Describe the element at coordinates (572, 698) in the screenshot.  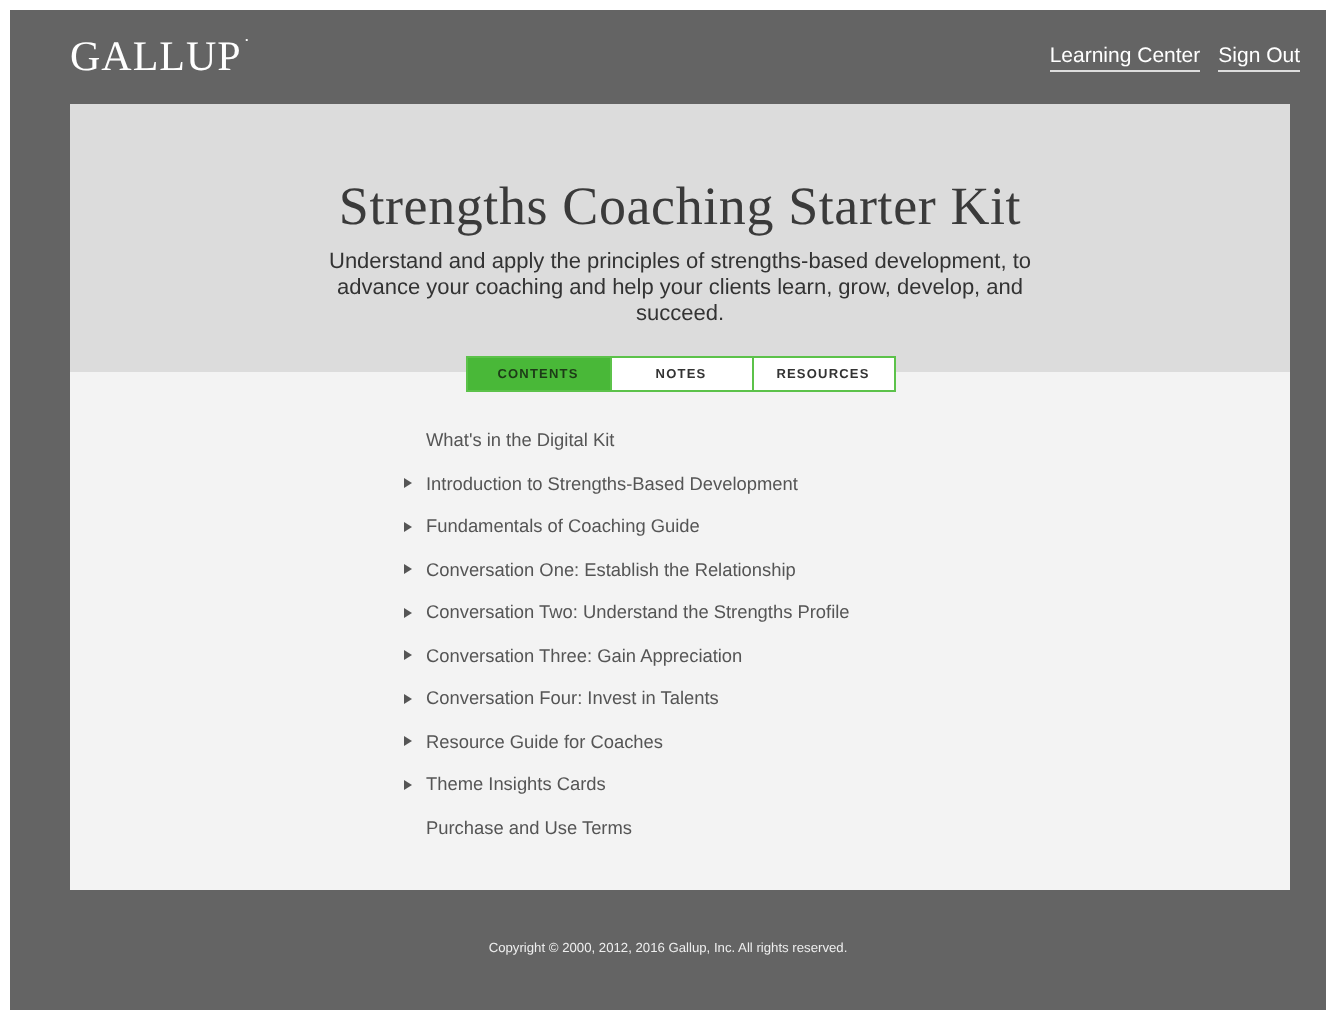
I see `contents-link: Conversation Four: Invest in Talents` at that location.